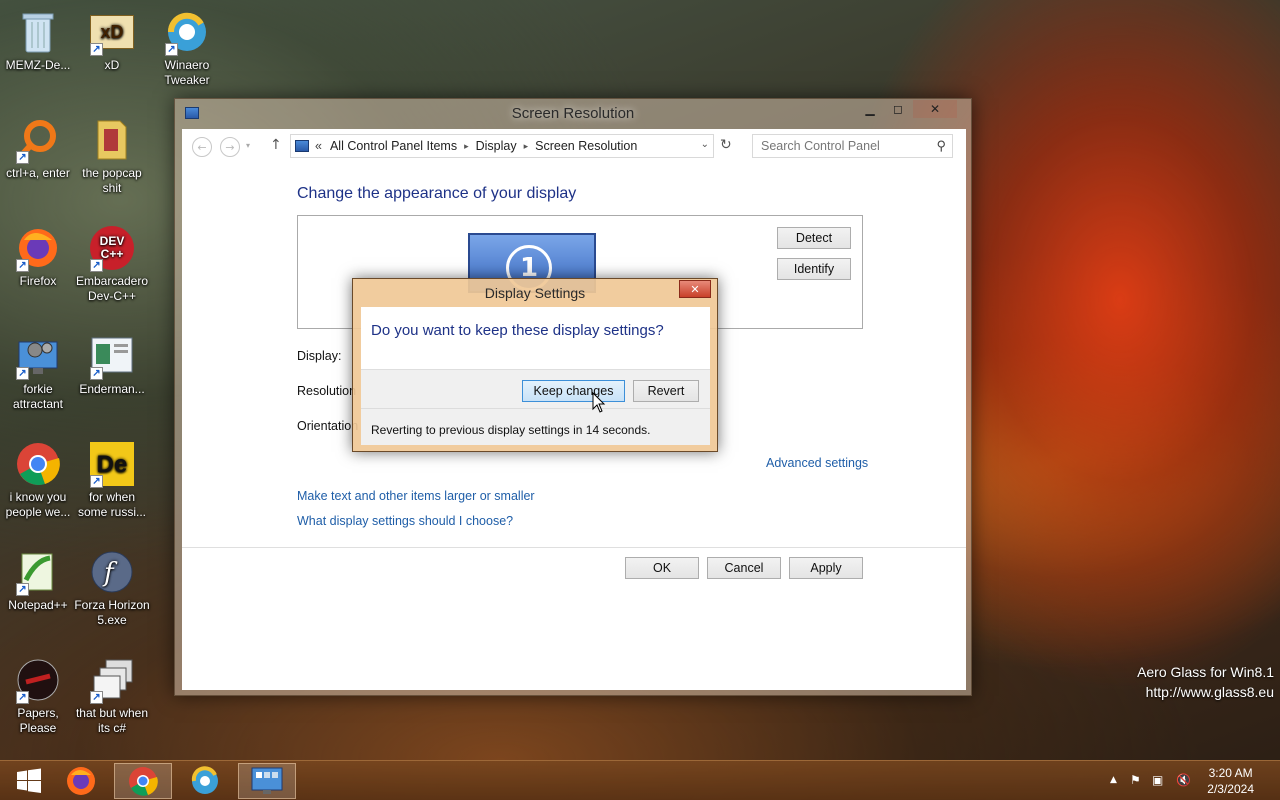 This screenshot has height=800, width=1280. What do you see at coordinates (38, 696) in the screenshot?
I see `desktop-icon-papers-please: ↗ Papers, Please` at bounding box center [38, 696].